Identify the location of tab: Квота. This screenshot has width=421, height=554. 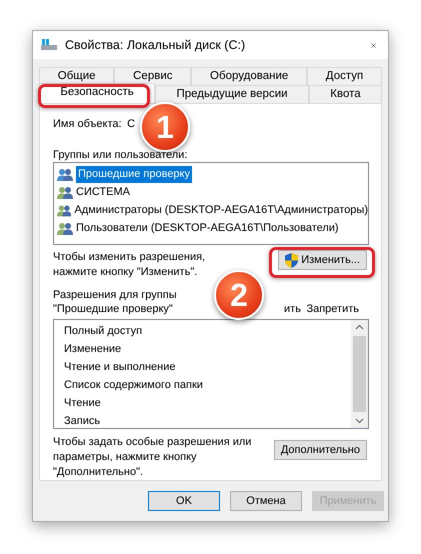
(345, 94).